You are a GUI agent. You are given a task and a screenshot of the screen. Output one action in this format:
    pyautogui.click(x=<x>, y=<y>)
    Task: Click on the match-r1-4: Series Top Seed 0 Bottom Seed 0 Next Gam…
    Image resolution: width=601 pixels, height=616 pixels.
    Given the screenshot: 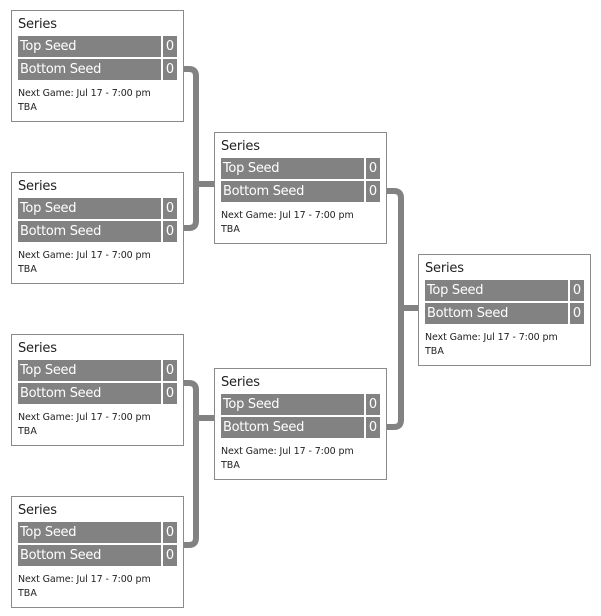 What is the action you would take?
    pyautogui.click(x=97, y=552)
    